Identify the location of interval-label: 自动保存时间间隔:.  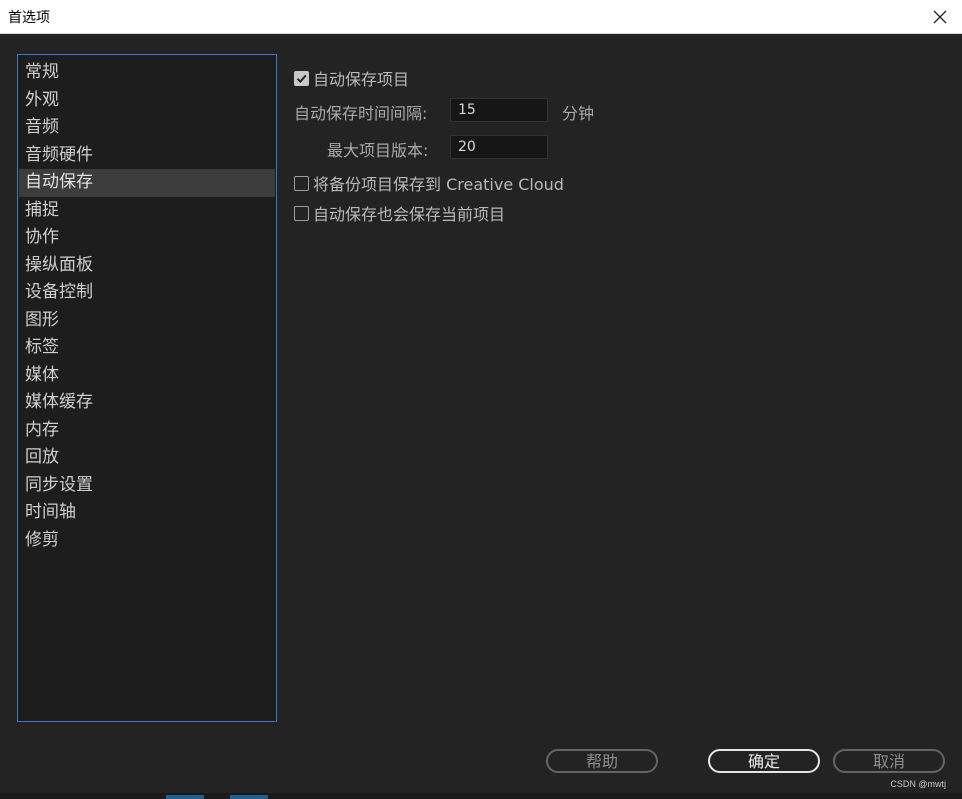
(361, 113).